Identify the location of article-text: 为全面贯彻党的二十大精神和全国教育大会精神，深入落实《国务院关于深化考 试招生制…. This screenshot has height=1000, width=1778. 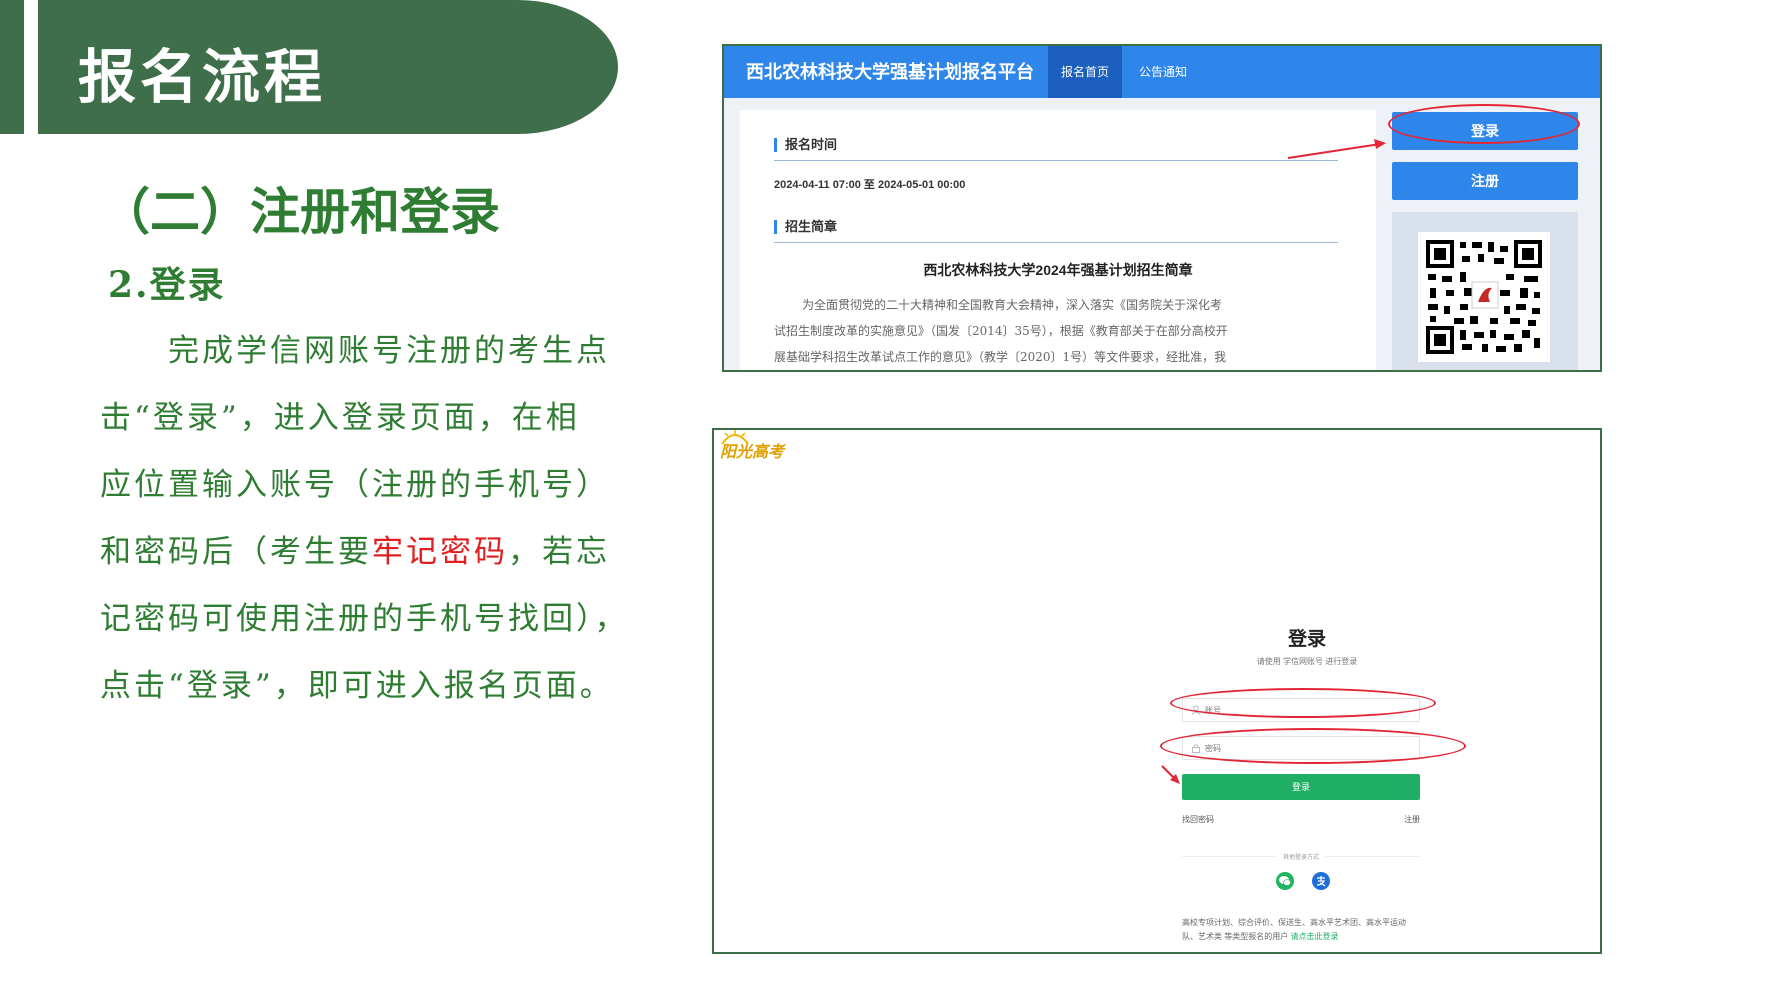
(1059, 331).